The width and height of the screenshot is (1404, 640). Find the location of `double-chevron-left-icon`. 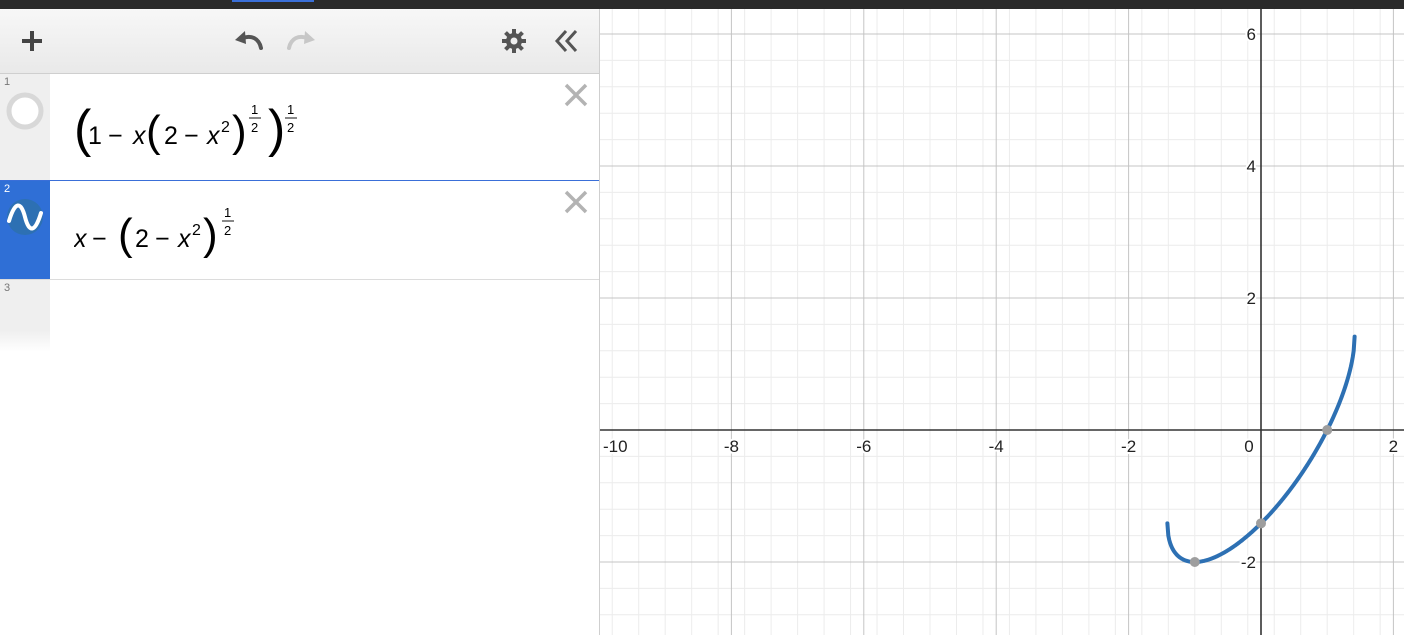

double-chevron-left-icon is located at coordinates (566, 41).